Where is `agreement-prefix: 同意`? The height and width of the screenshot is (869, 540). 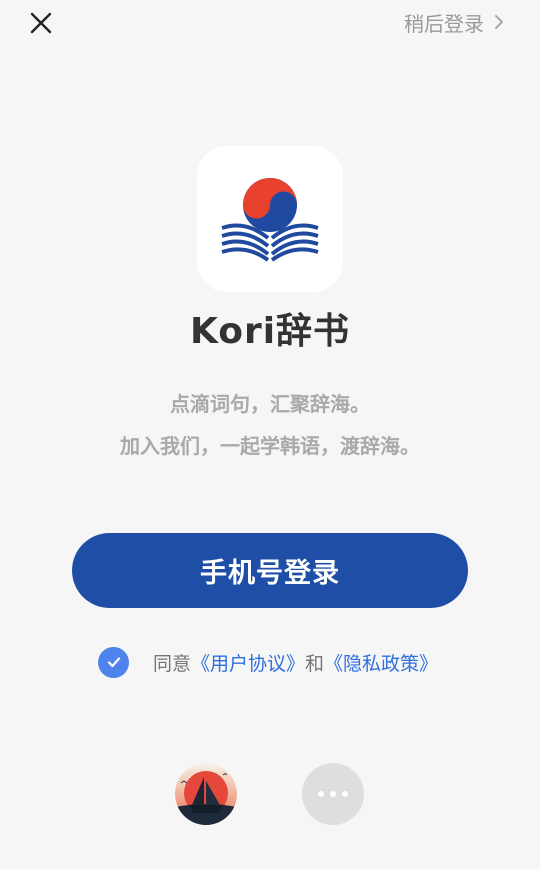
agreement-prefix: 同意 is located at coordinates (172, 663).